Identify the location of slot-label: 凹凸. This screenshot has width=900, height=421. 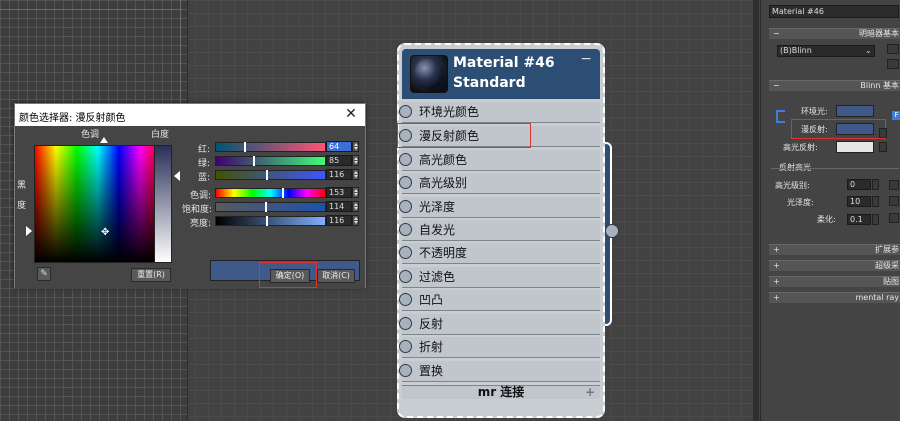
(431, 300).